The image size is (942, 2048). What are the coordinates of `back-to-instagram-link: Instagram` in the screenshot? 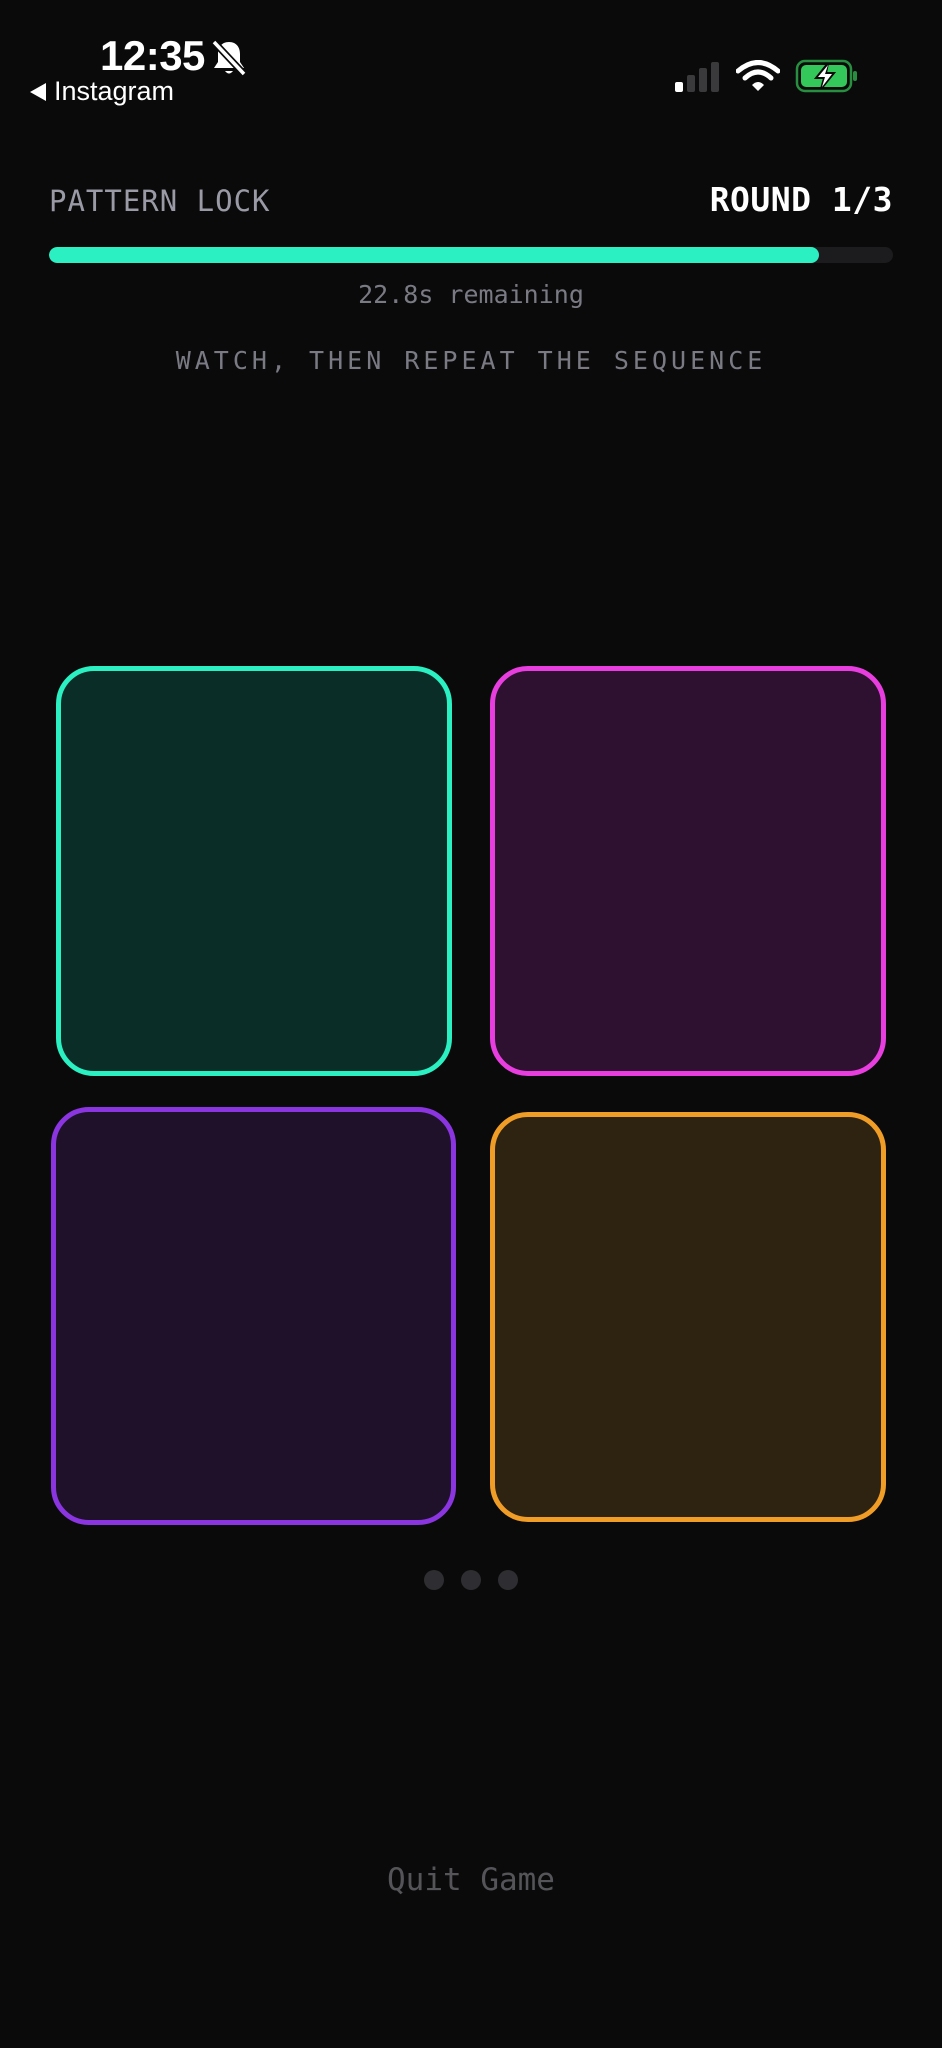 It's located at (102, 91).